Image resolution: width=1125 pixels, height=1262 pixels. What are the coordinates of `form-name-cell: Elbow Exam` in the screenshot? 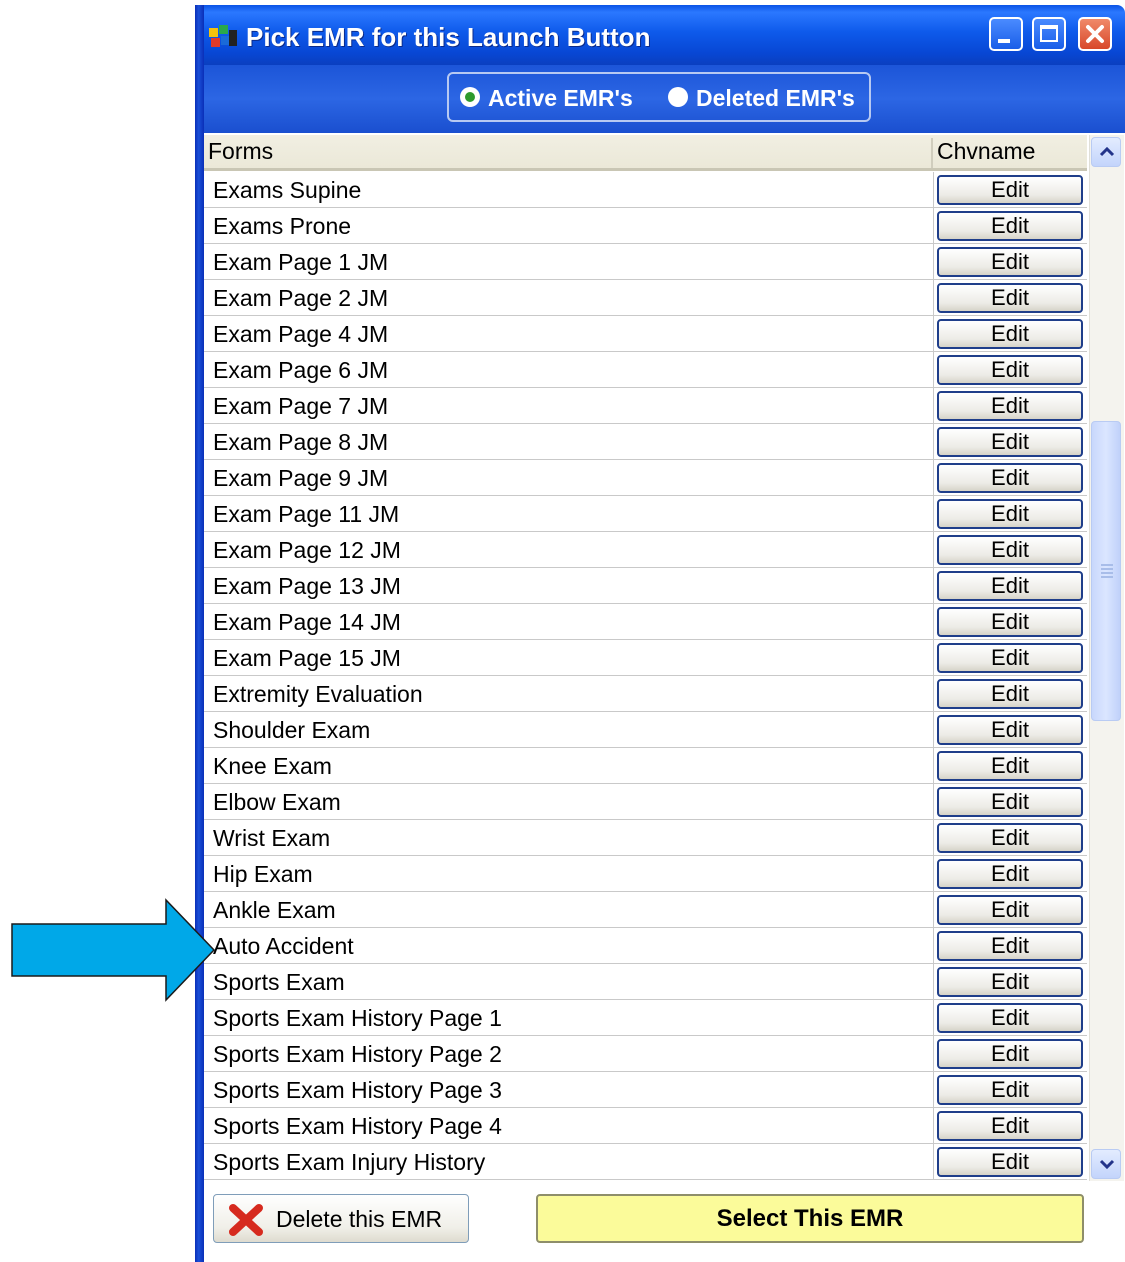 It's located at (277, 802).